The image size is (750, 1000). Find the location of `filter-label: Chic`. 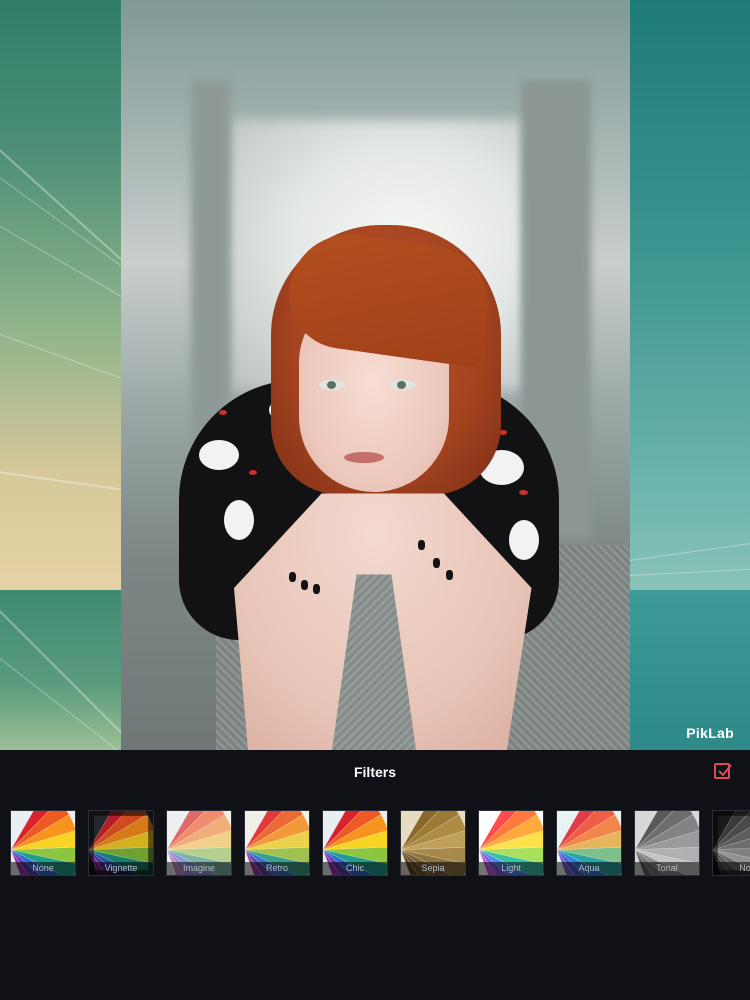

filter-label: Chic is located at coordinates (355, 868).